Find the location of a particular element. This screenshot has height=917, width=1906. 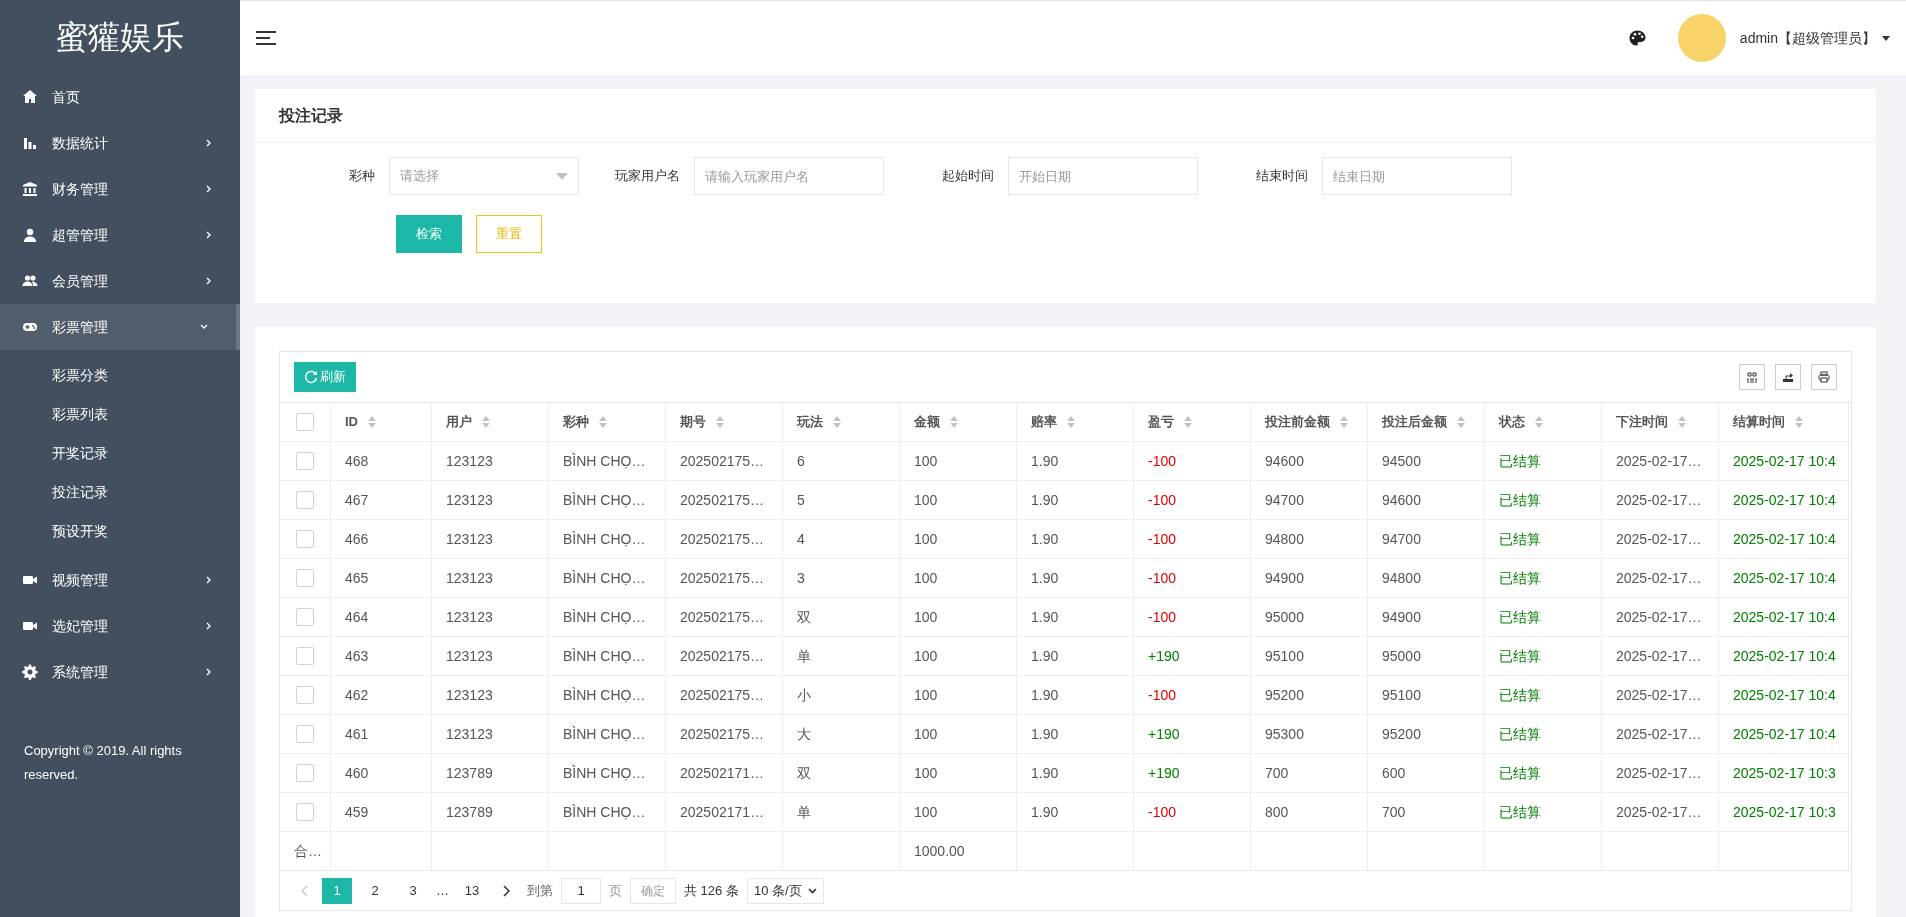

filter-label: 起始时间 is located at coordinates (968, 176).